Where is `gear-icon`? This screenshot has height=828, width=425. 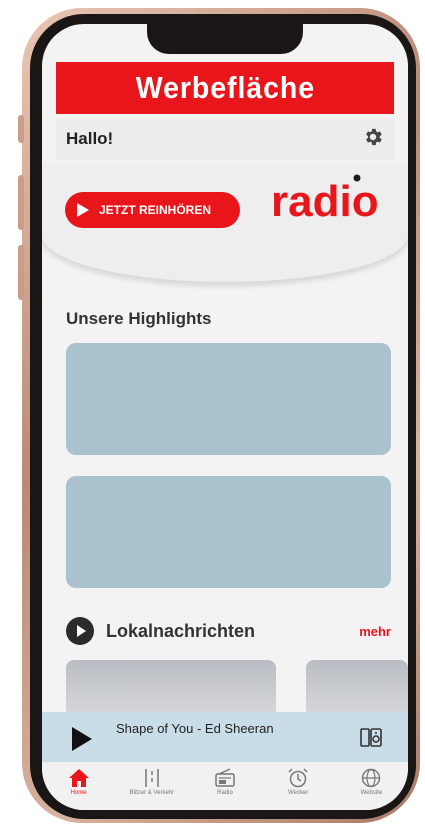 gear-icon is located at coordinates (373, 139).